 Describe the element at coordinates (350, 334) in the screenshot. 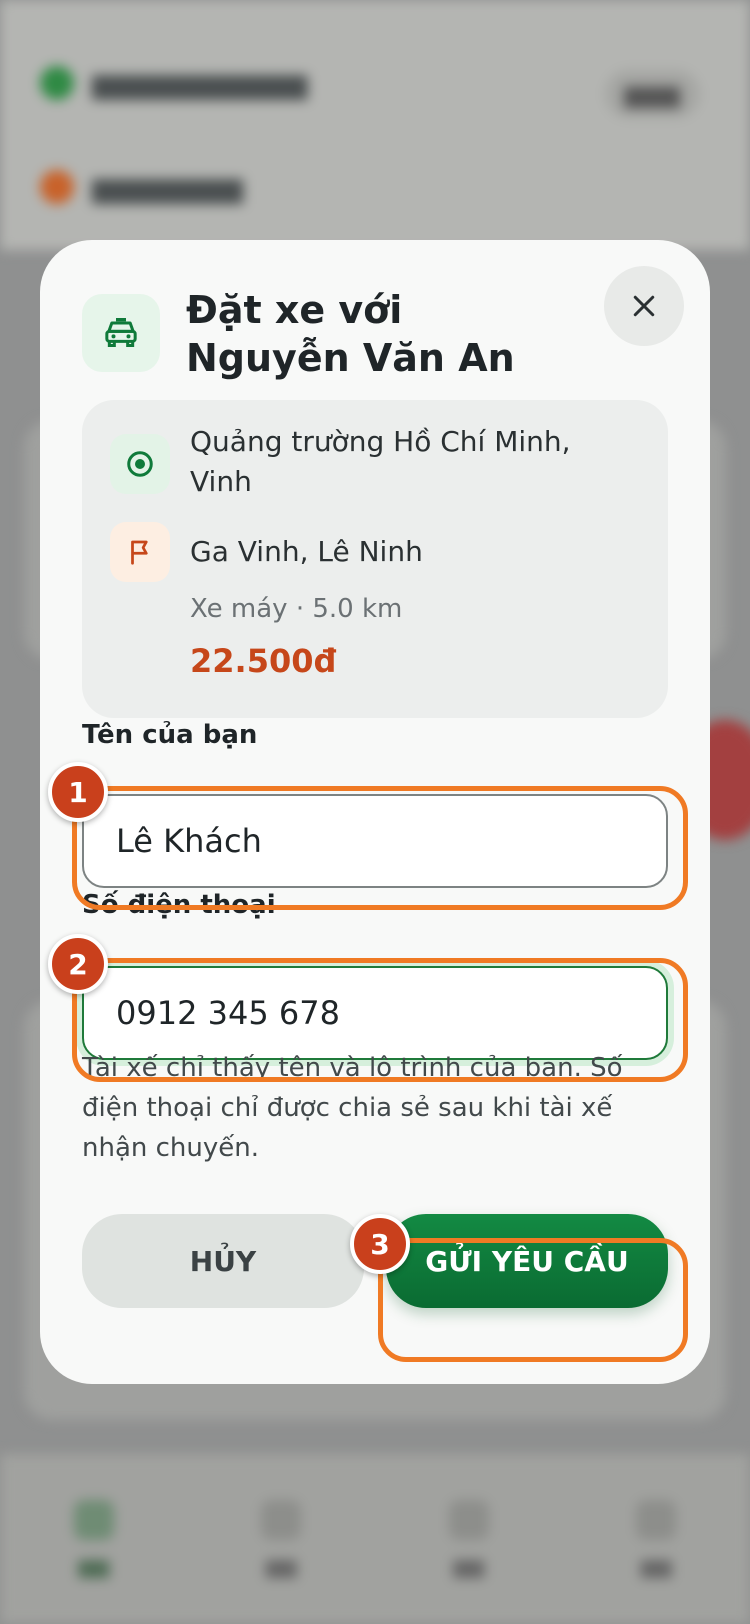

I see `dialog-title: Đặt xe với Nguyễn Văn An` at that location.